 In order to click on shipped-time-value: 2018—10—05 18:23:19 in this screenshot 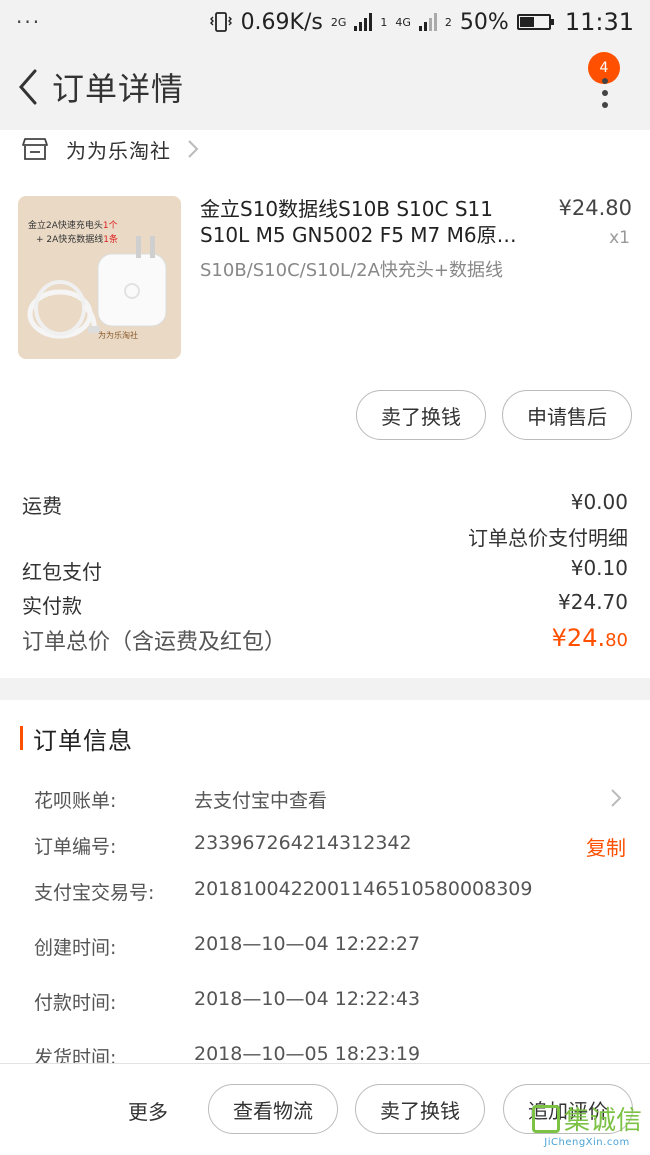, I will do `click(307, 1054)`.